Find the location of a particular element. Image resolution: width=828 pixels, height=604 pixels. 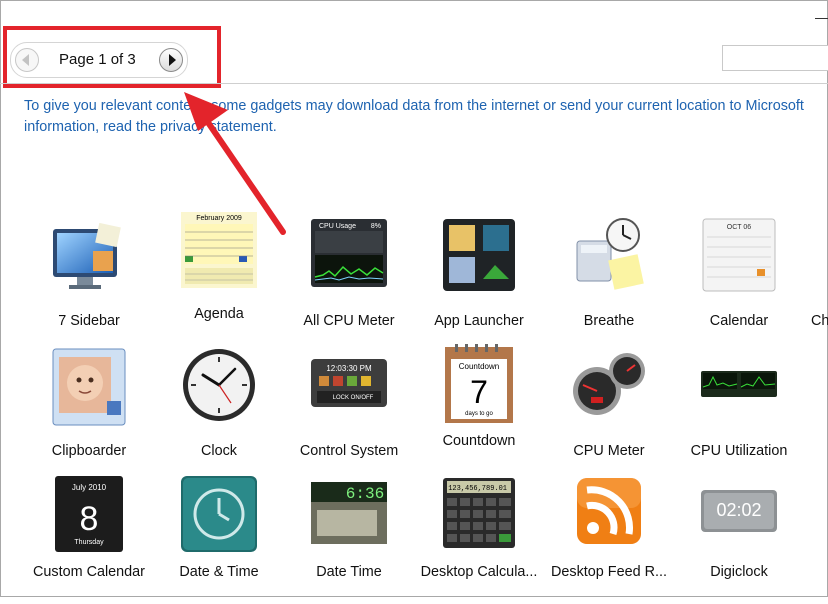

countdown-title-text: Countdown is located at coordinates (479, 366).